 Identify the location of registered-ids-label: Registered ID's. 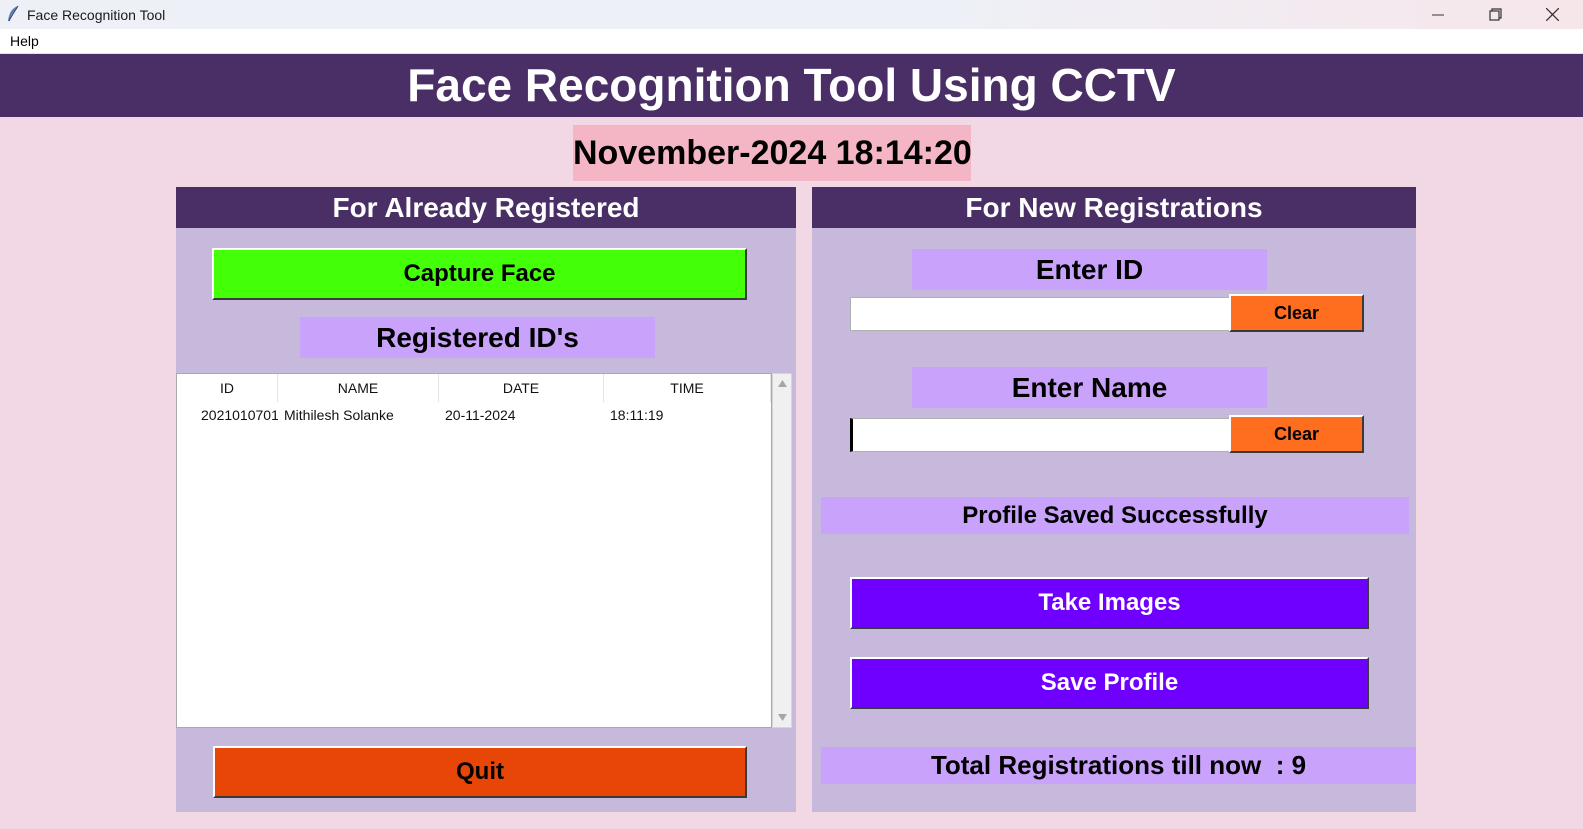
(477, 337).